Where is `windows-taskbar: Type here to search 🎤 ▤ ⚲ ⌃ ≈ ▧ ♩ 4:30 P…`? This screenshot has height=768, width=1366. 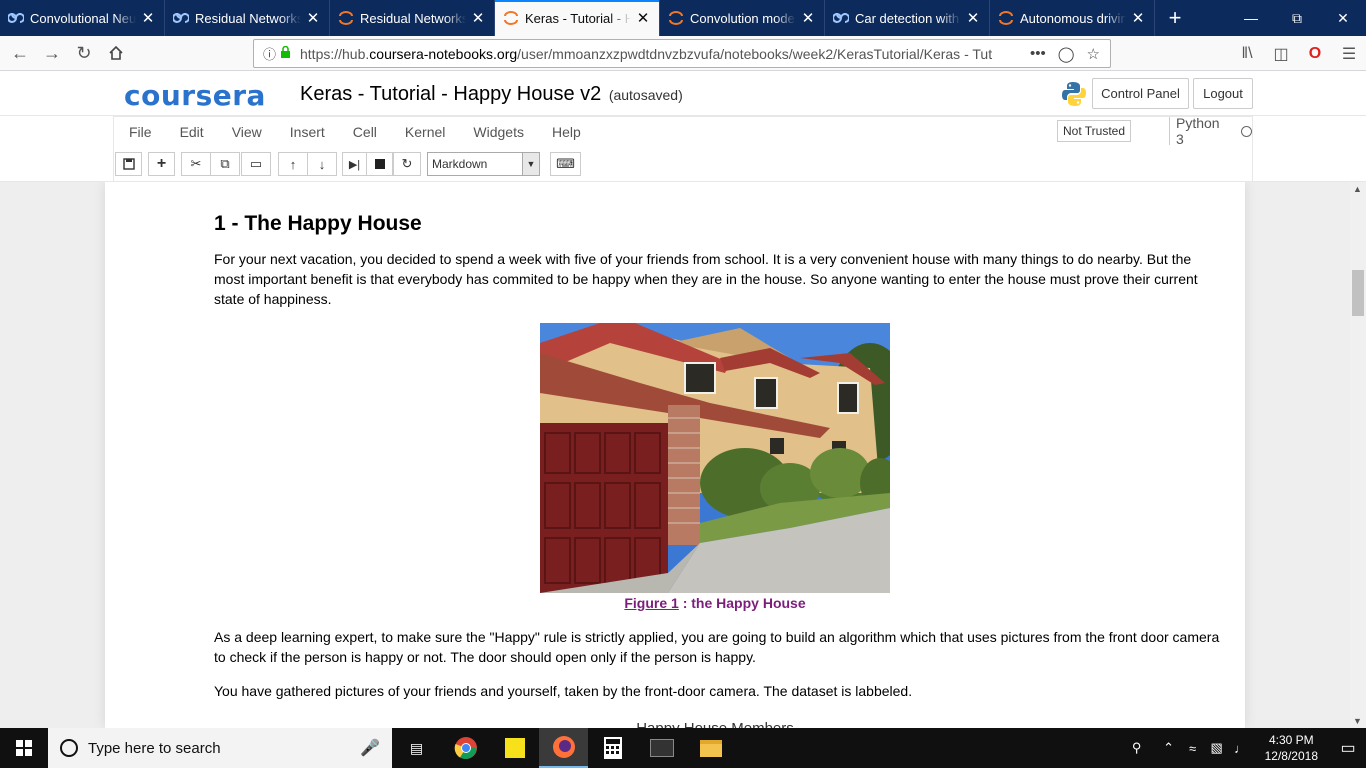 windows-taskbar: Type here to search 🎤 ▤ ⚲ ⌃ ≈ ▧ ♩ 4:30 P… is located at coordinates (683, 748).